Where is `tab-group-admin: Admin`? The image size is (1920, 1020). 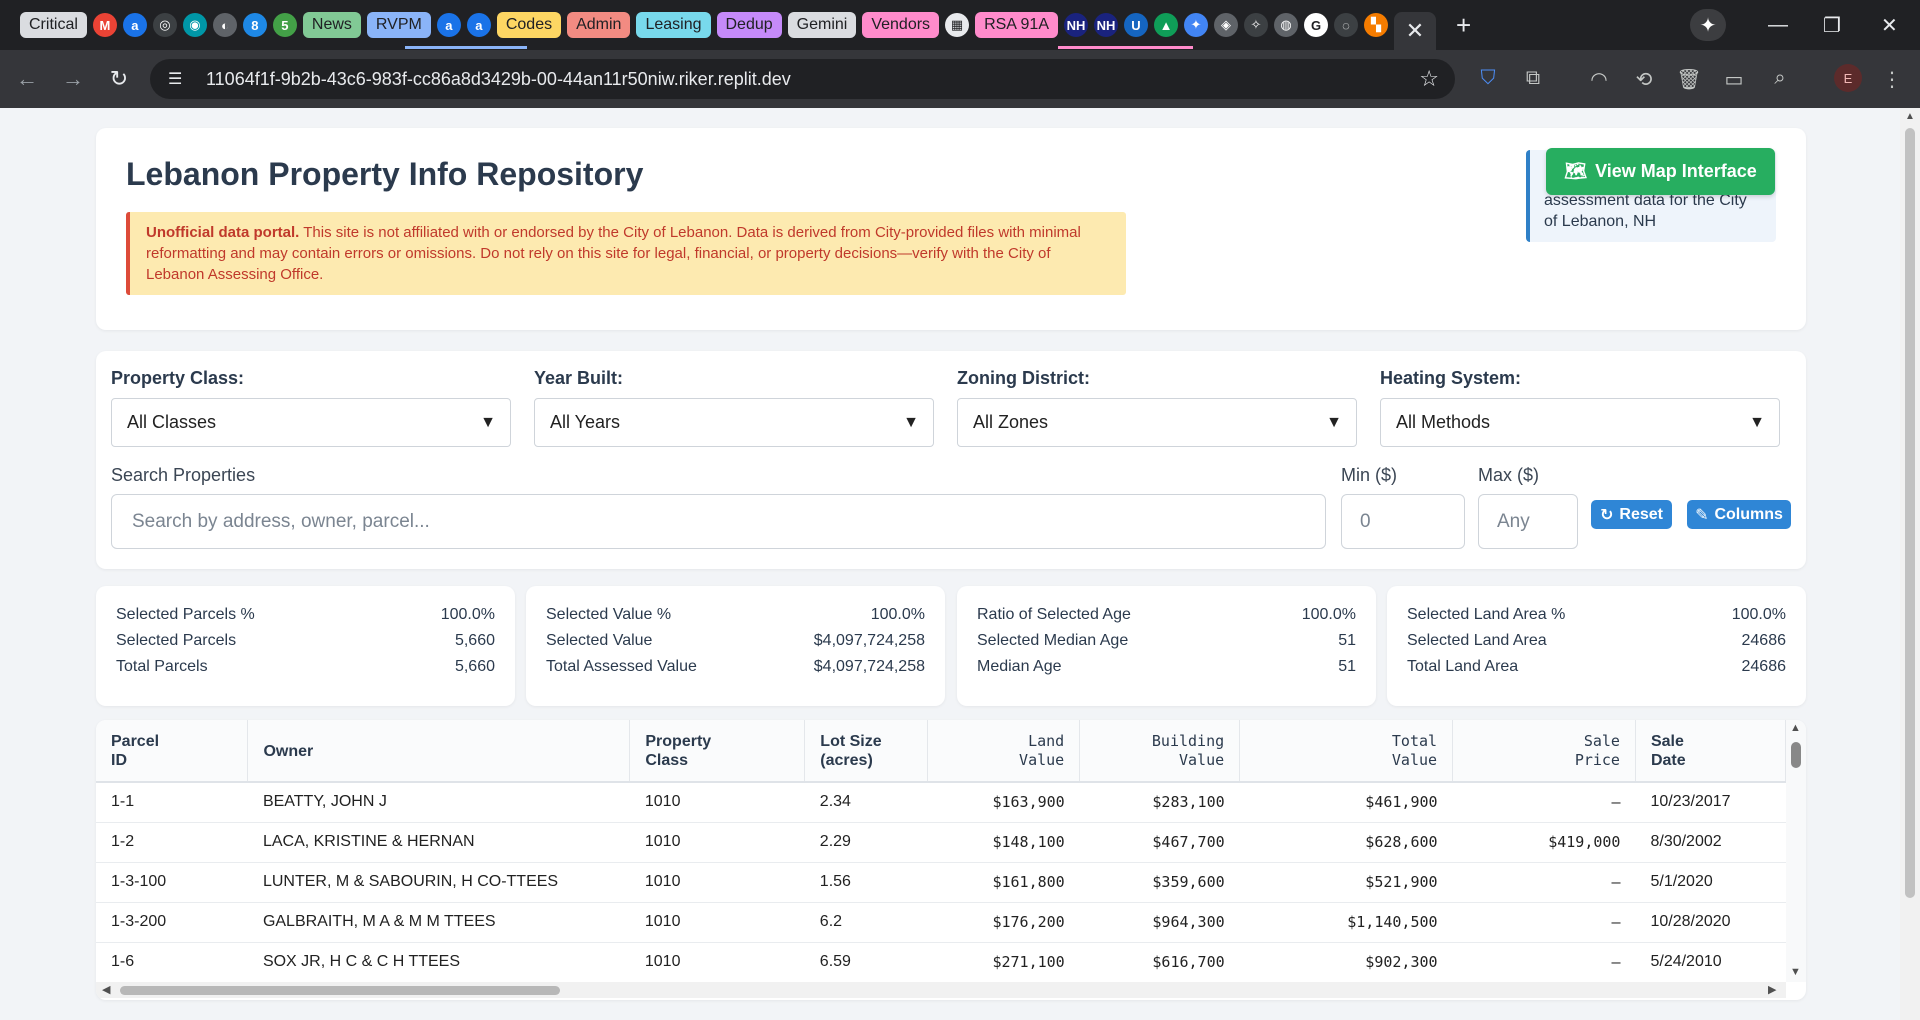
tab-group-admin: Admin is located at coordinates (599, 25).